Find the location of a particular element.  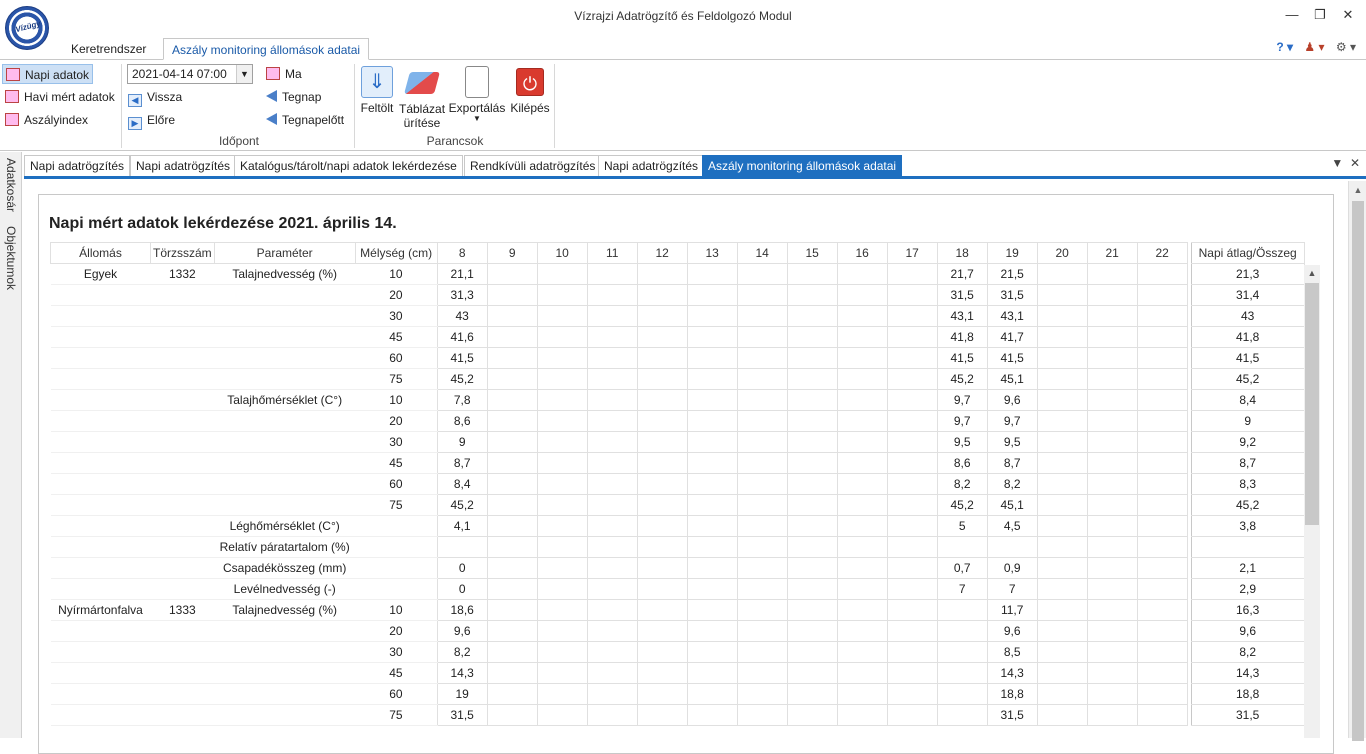

value-cell: 8,6 is located at coordinates (462, 421).